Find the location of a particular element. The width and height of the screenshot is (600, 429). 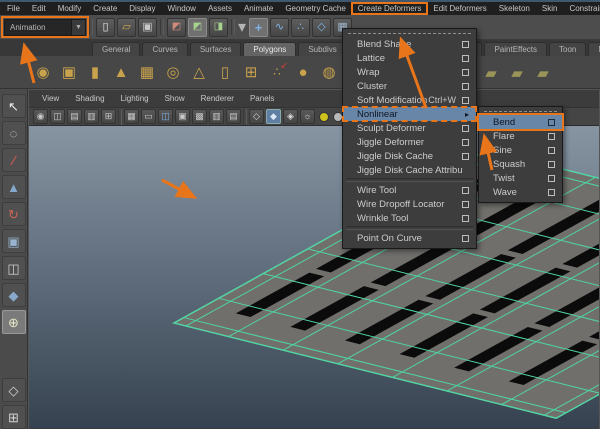

menu-item: Jiggle Deformer ▸ is located at coordinates (409, 142).